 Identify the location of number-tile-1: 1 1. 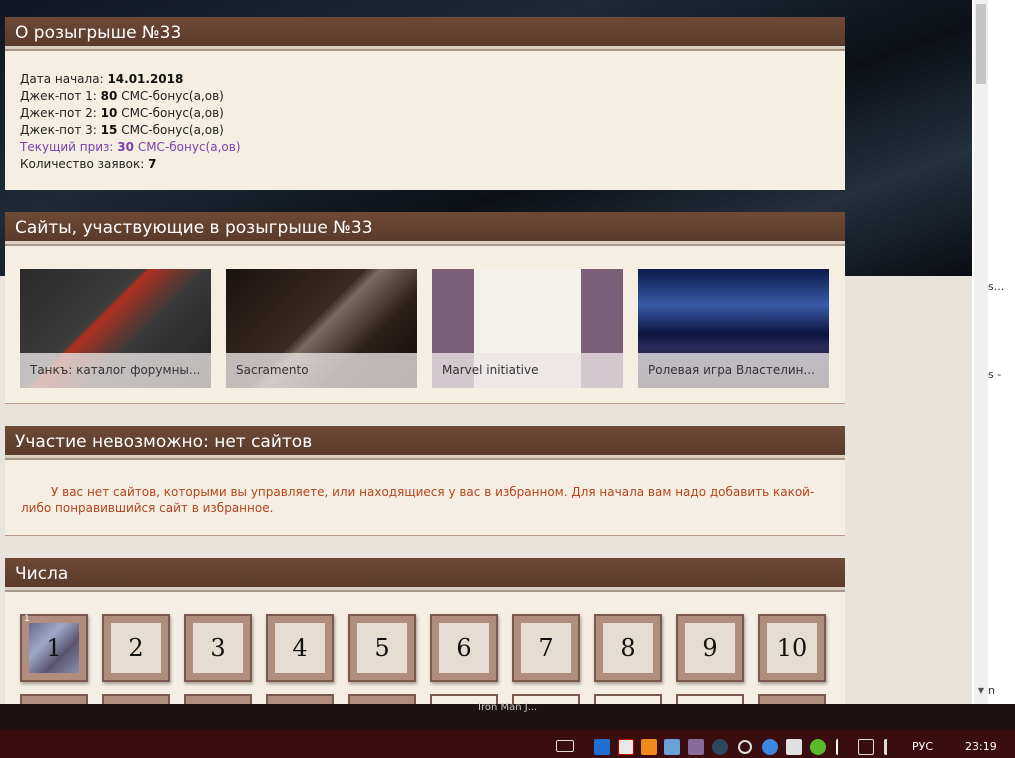
(54, 648).